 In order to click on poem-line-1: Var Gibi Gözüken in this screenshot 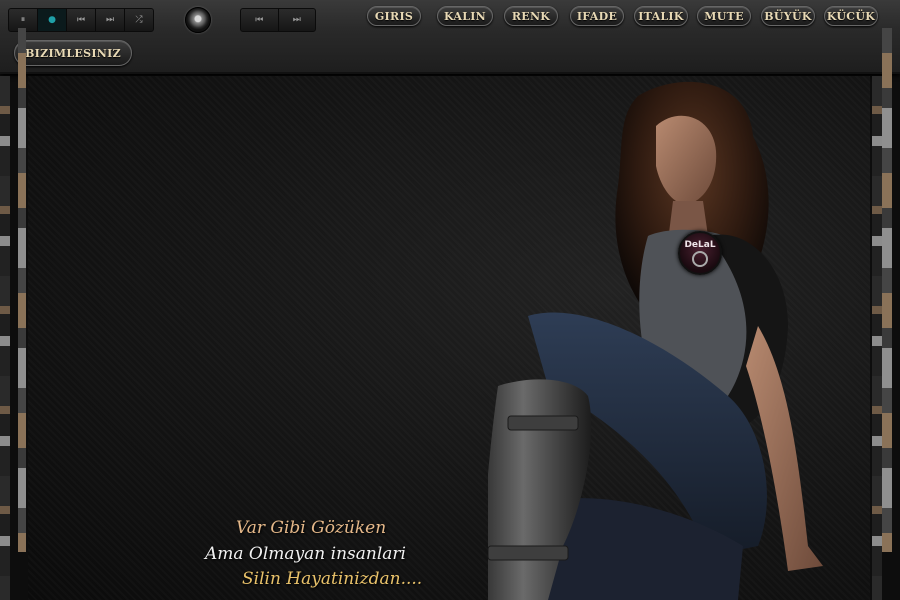, I will do `click(311, 528)`.